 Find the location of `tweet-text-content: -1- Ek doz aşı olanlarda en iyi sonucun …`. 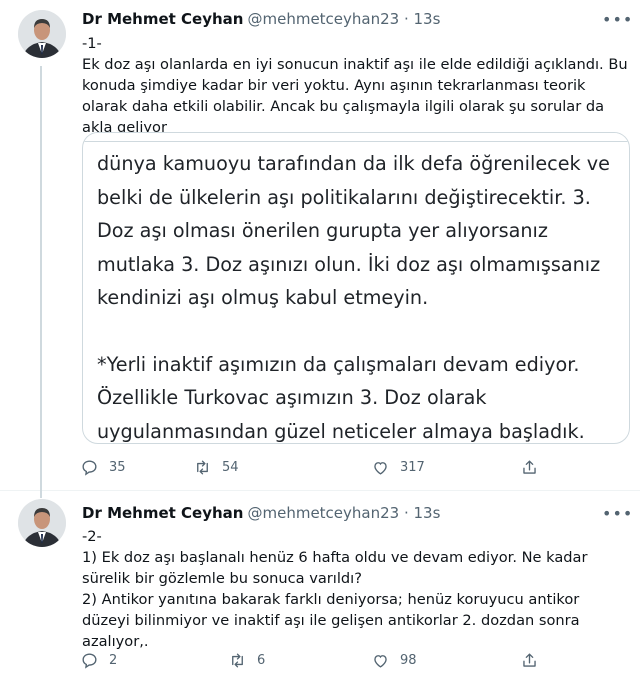

tweet-text-content: -1- Ek doz aşı olanlarda en iyi sonucun … is located at coordinates (355, 85).